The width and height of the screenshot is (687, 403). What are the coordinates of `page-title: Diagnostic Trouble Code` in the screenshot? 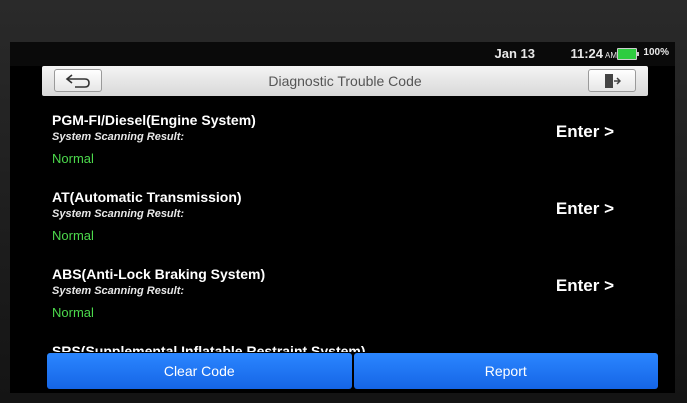 It's located at (345, 81).